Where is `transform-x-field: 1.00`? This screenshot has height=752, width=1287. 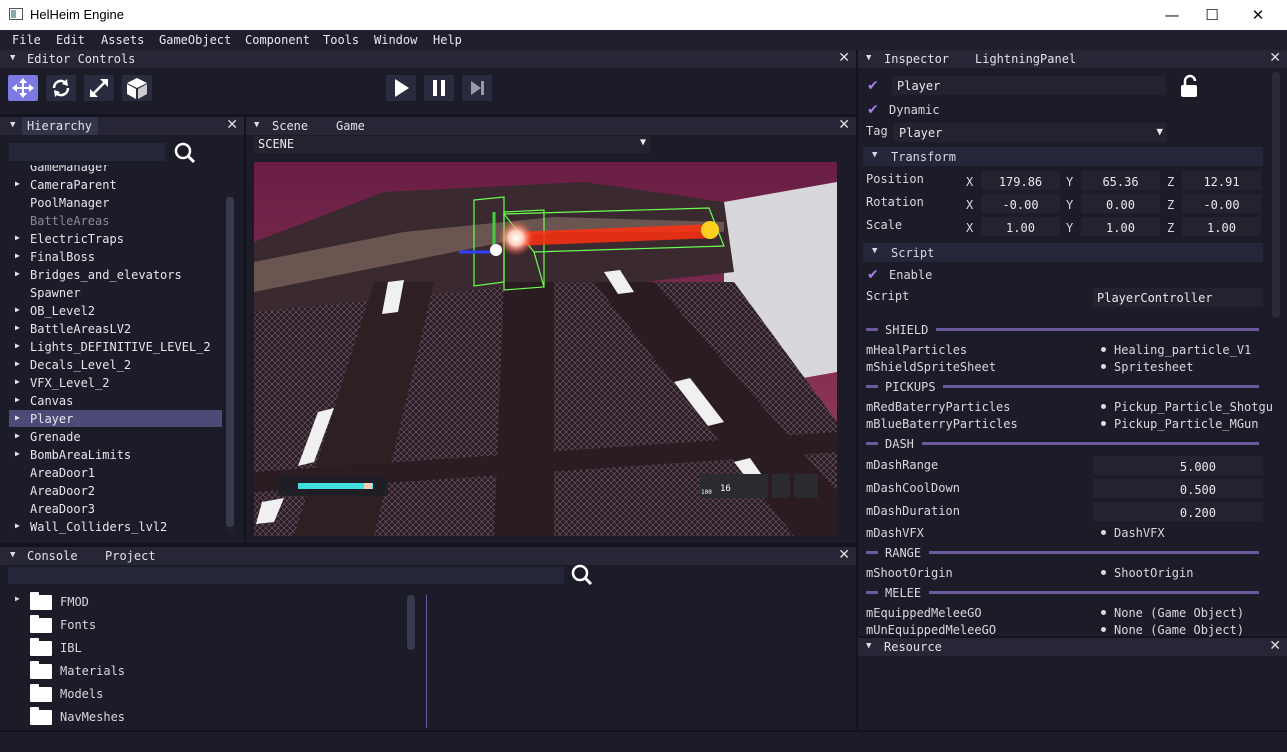 transform-x-field: 1.00 is located at coordinates (1020, 226).